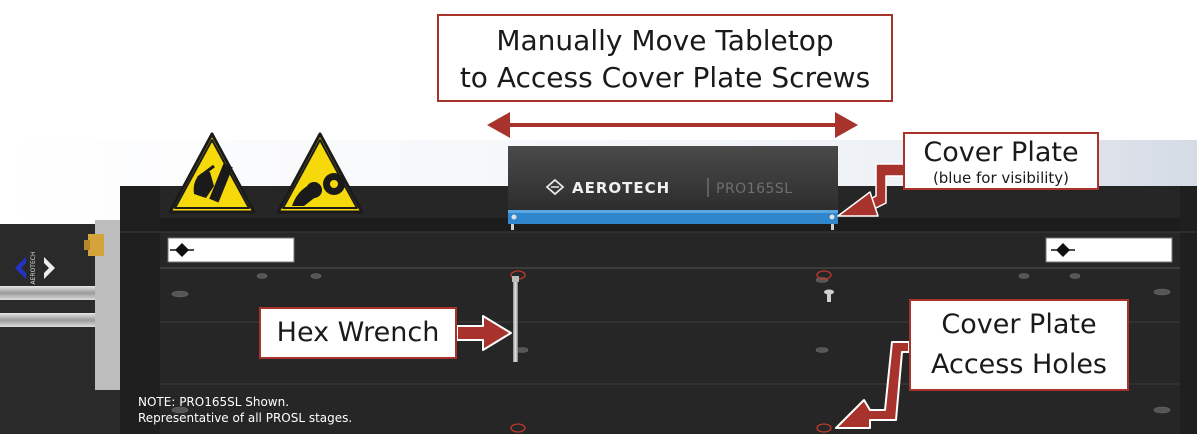  What do you see at coordinates (673, 178) in the screenshot?
I see `tabletop: AEROTECH PRO165SL` at bounding box center [673, 178].